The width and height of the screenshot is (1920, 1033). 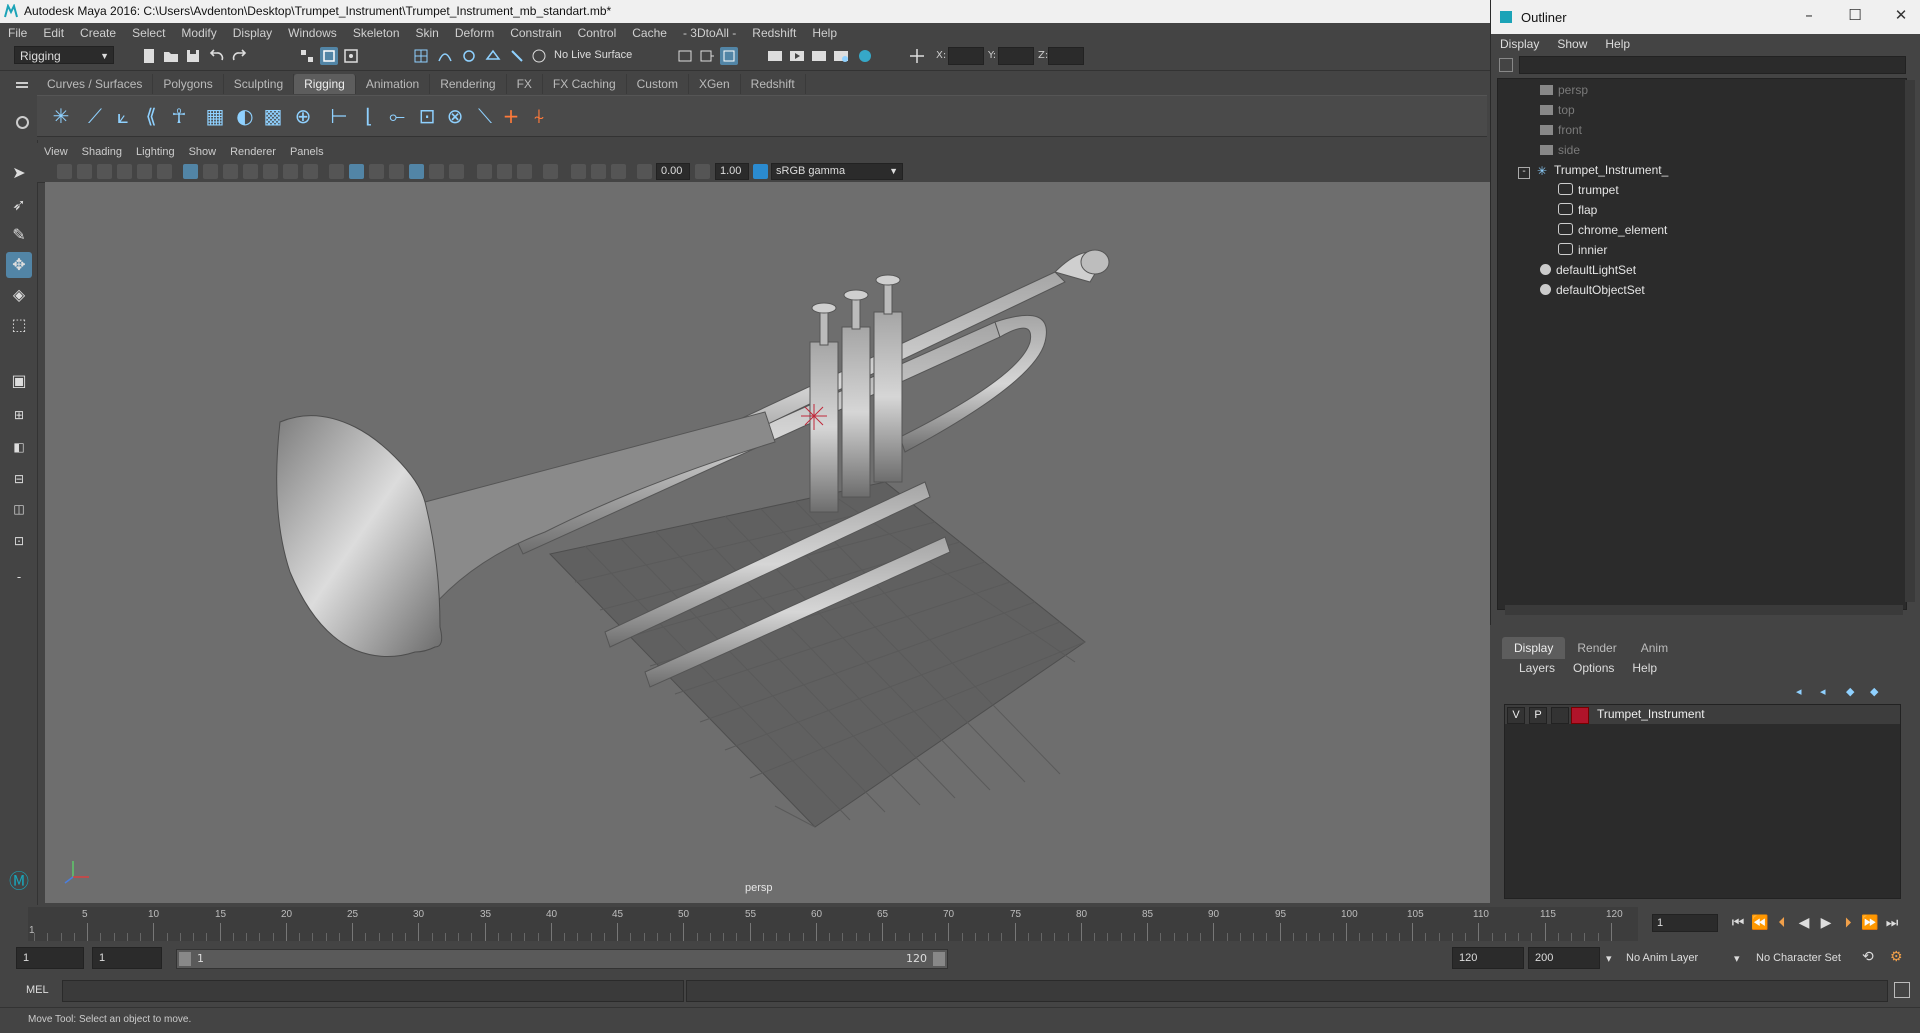 I want to click on mel-label: MEL, so click(x=37, y=990).